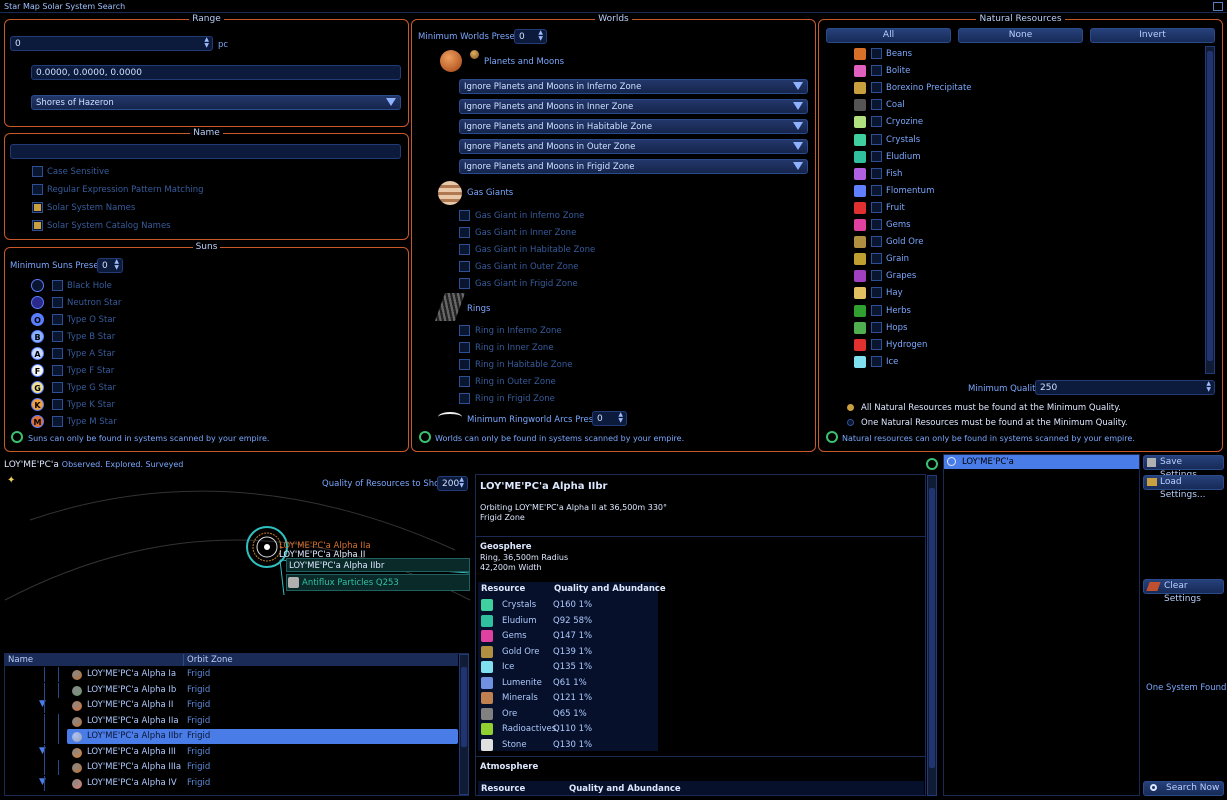 Image resolution: width=1227 pixels, height=800 pixels. Describe the element at coordinates (1152, 35) in the screenshot. I see `invert-selection-button: Invert` at that location.